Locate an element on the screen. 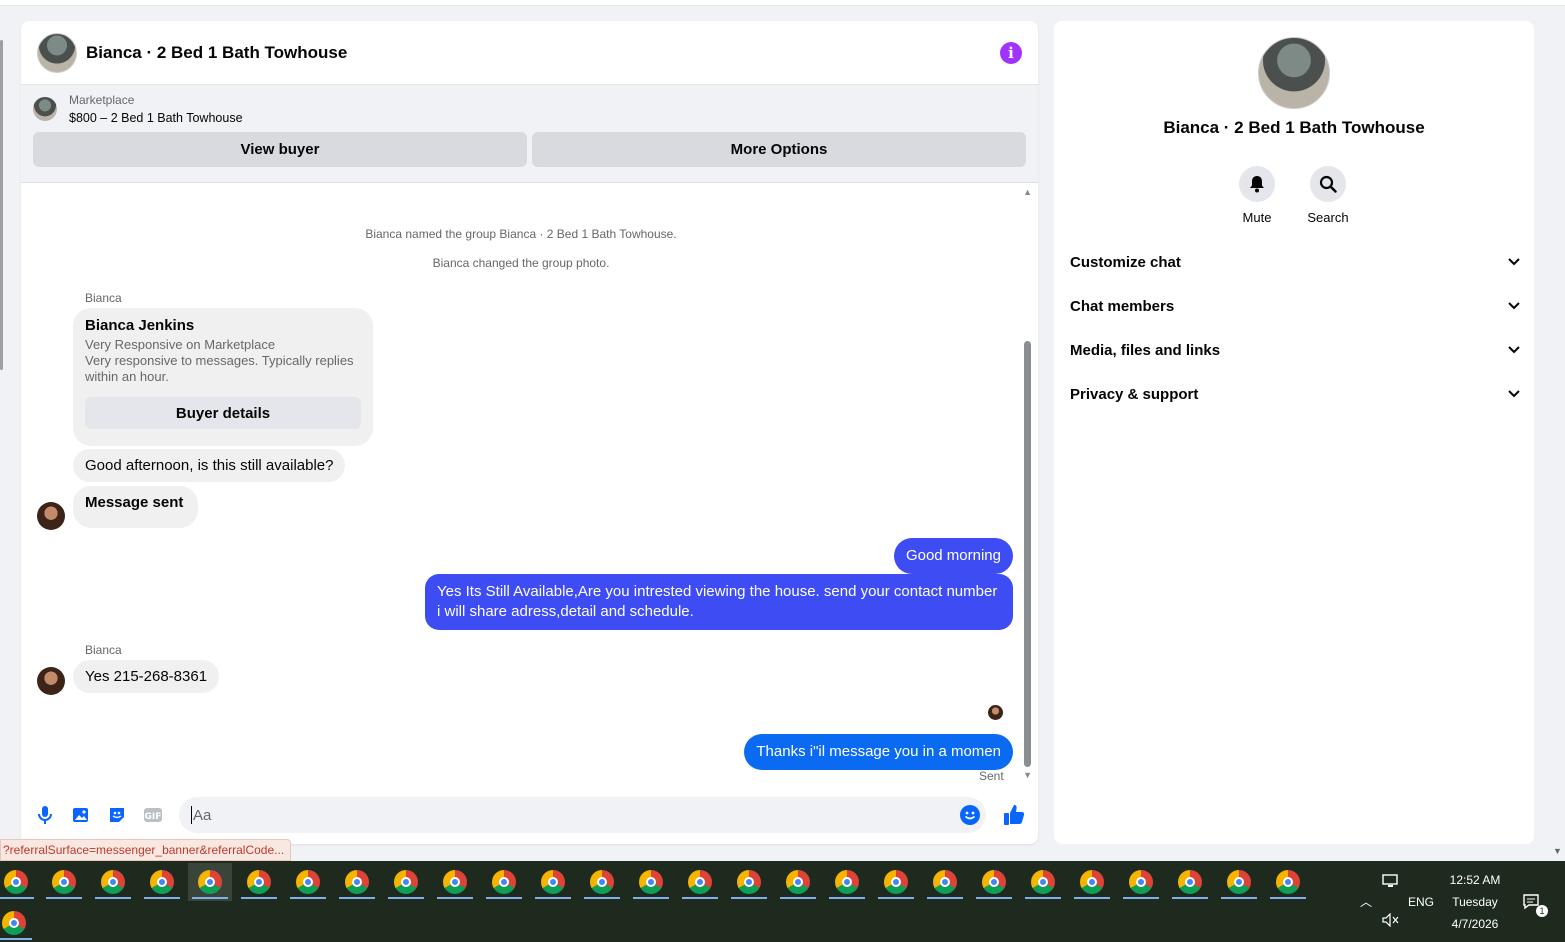  chat-title: Bianca · 2 Bed 1 Bath Towhouse is located at coordinates (216, 53).